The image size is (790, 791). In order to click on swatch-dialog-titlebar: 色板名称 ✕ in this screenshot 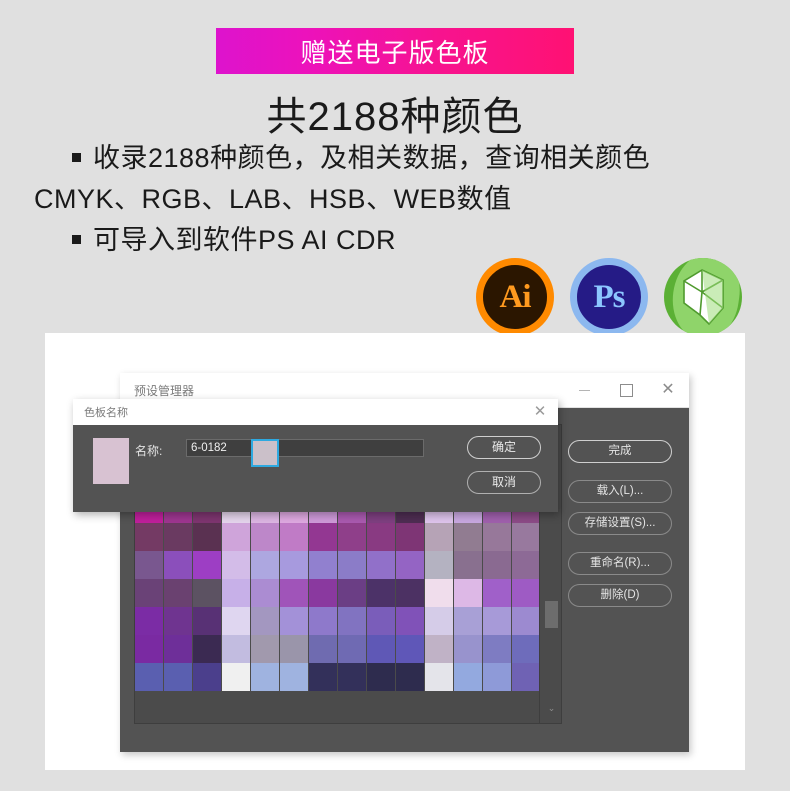, I will do `click(315, 412)`.